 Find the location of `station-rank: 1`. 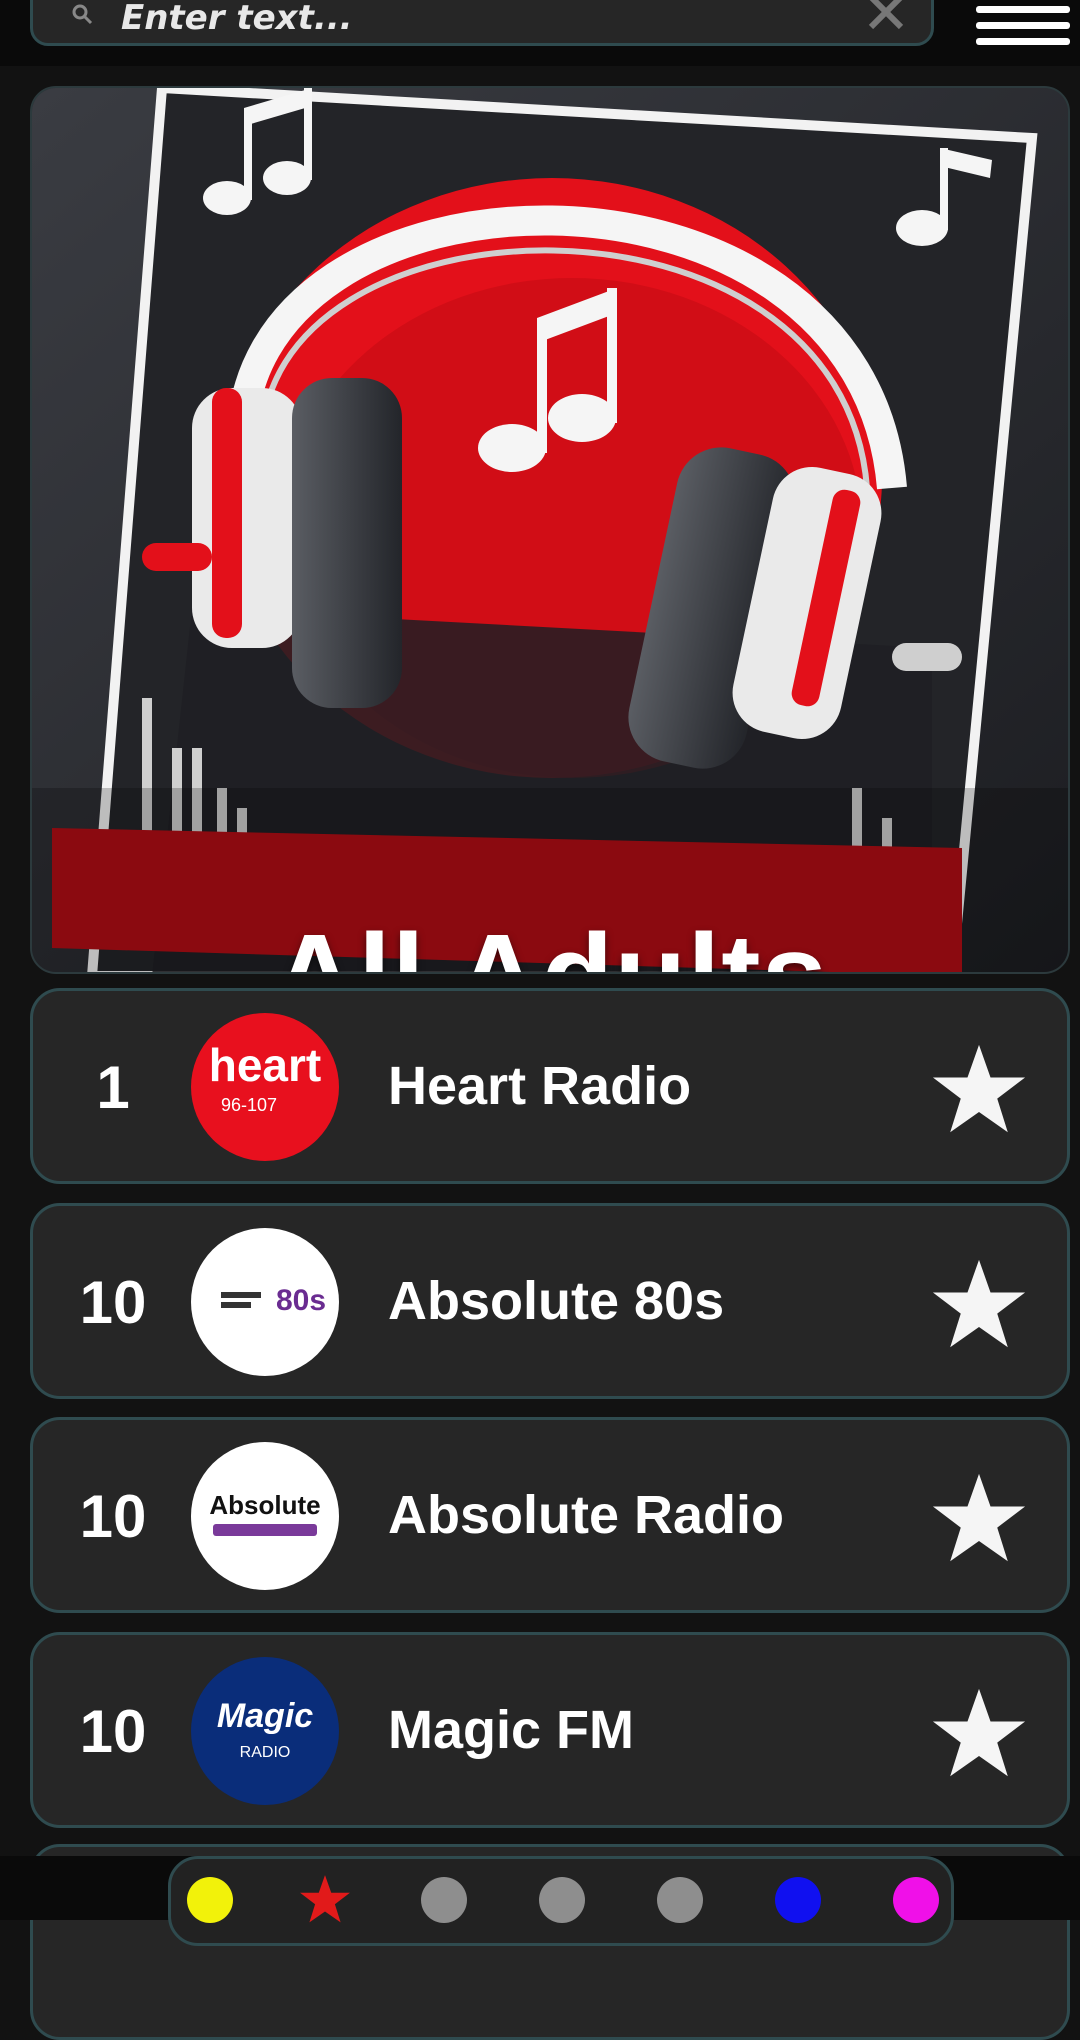

station-rank: 1 is located at coordinates (113, 1087).